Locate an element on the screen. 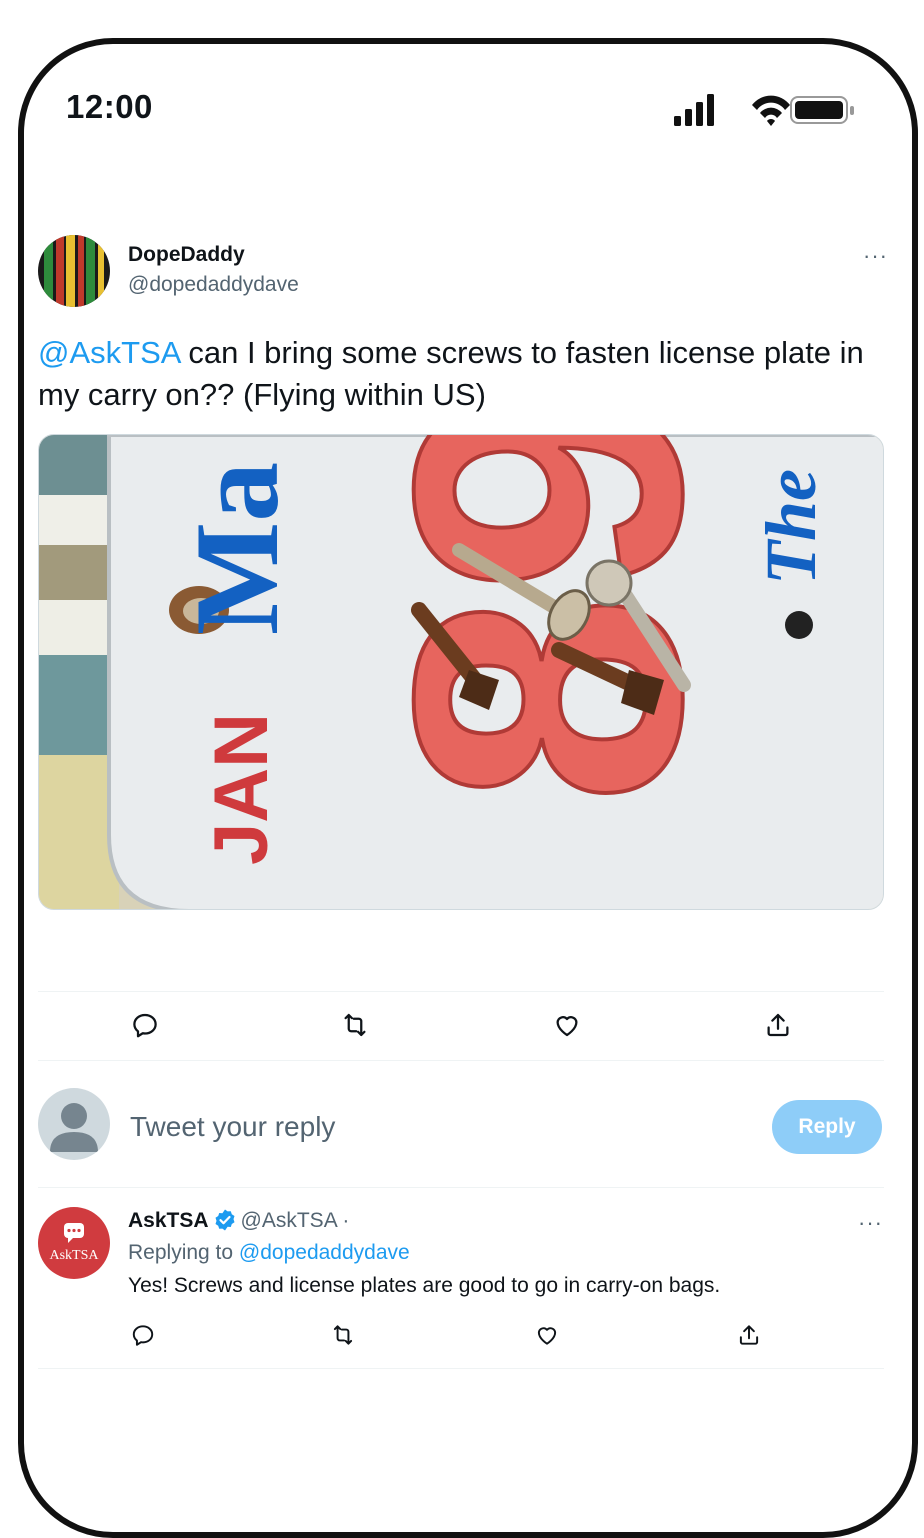  verified-badge-icon is located at coordinates (225, 1220).